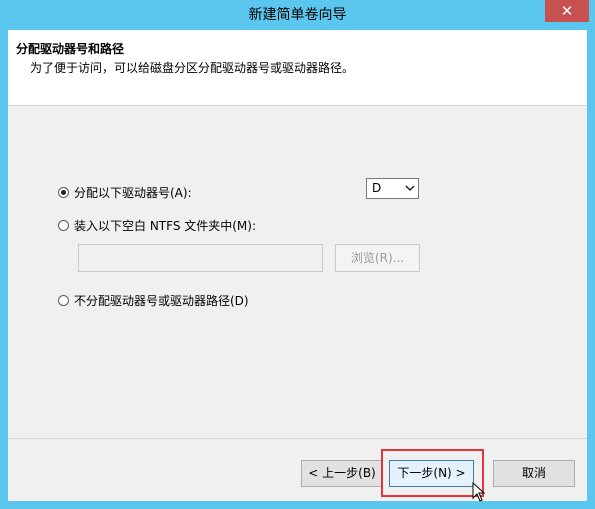 This screenshot has width=595, height=509. I want to click on window-title: 新建简单卷向导, so click(297, 15).